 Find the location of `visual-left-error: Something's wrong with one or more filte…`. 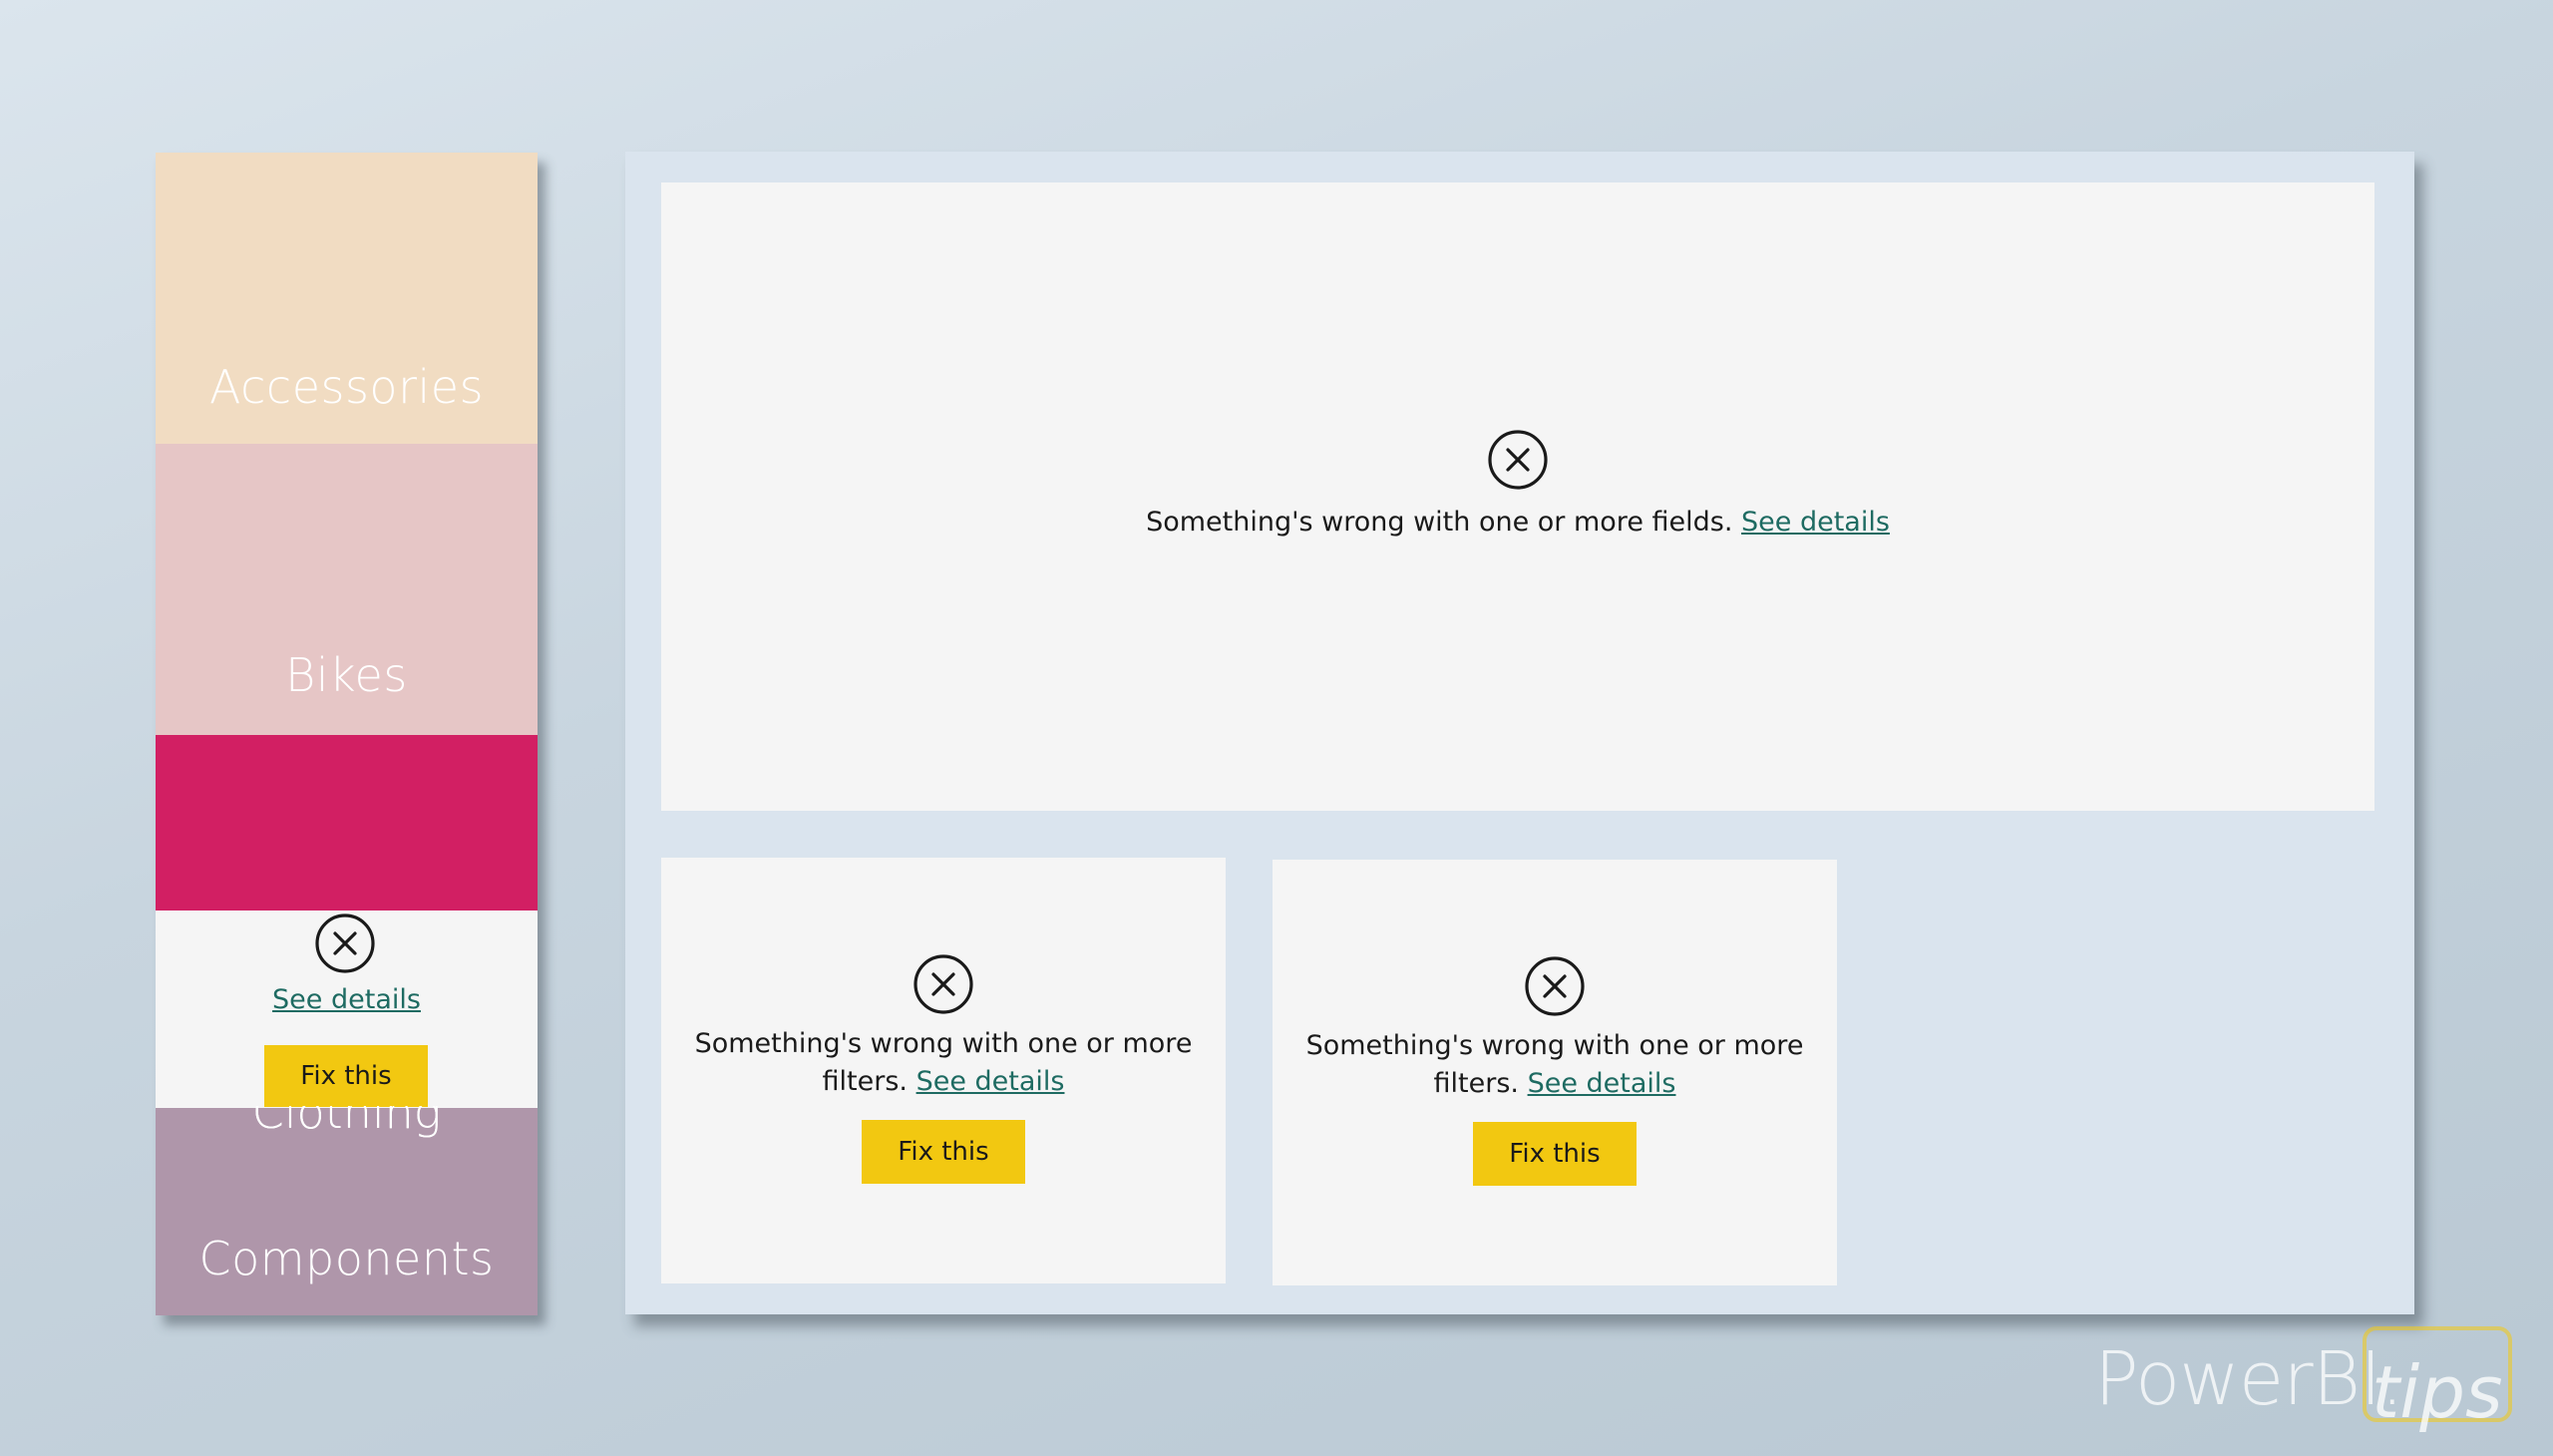

visual-left-error: Something's wrong with one or more filte… is located at coordinates (944, 1070).